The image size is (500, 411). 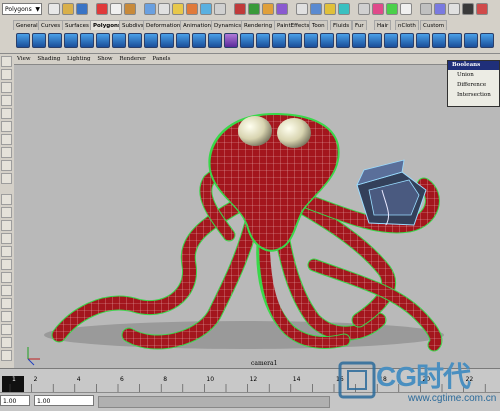 I want to click on history-icon, so click(x=240, y=9).